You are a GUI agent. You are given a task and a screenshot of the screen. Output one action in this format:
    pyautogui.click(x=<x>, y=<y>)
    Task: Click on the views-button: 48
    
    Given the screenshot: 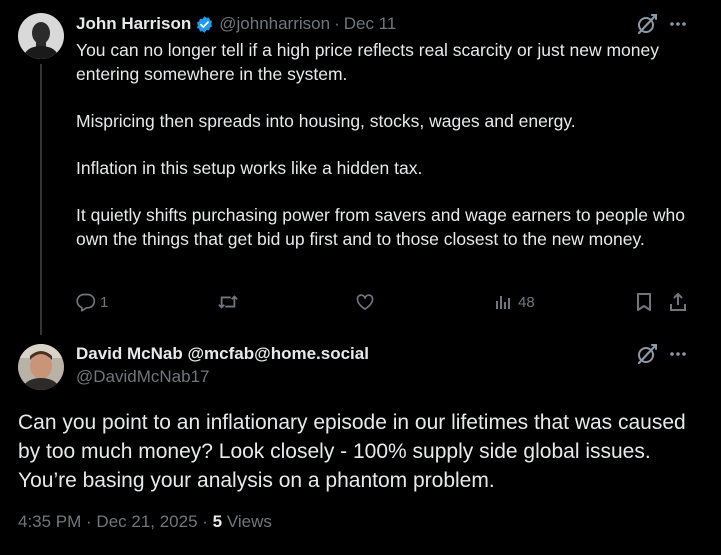 What is the action you would take?
    pyautogui.click(x=514, y=302)
    